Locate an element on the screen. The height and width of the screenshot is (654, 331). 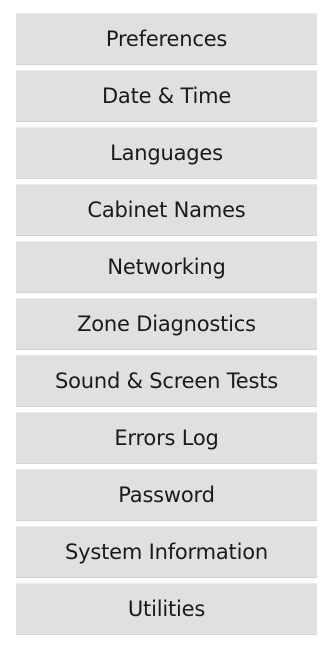
menu-item-label: Sound & Screen Tests is located at coordinates (166, 381).